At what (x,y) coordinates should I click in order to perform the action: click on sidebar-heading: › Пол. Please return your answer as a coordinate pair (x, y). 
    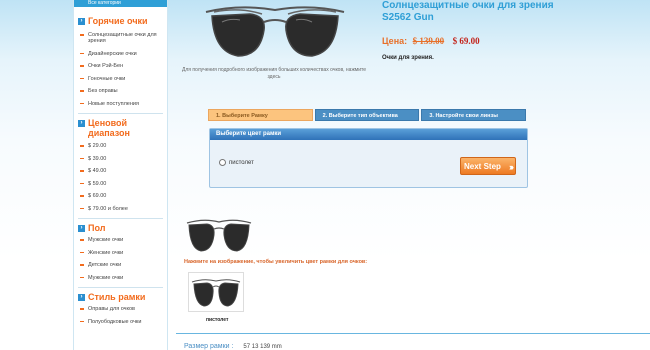
    Looking at the image, I should click on (120, 228).